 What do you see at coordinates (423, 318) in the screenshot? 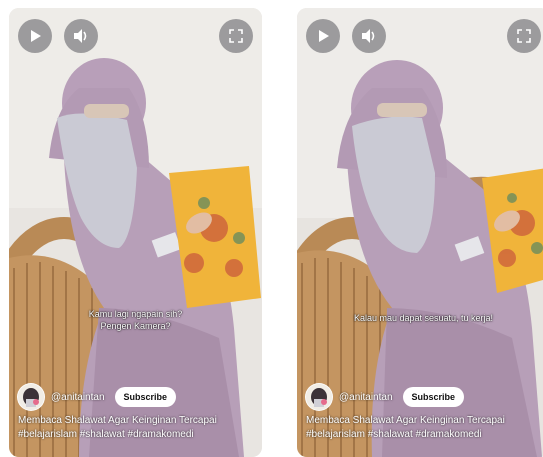
I see `subtitle-line: Kalau mau dapat sesuatu, tu kerja!` at bounding box center [423, 318].